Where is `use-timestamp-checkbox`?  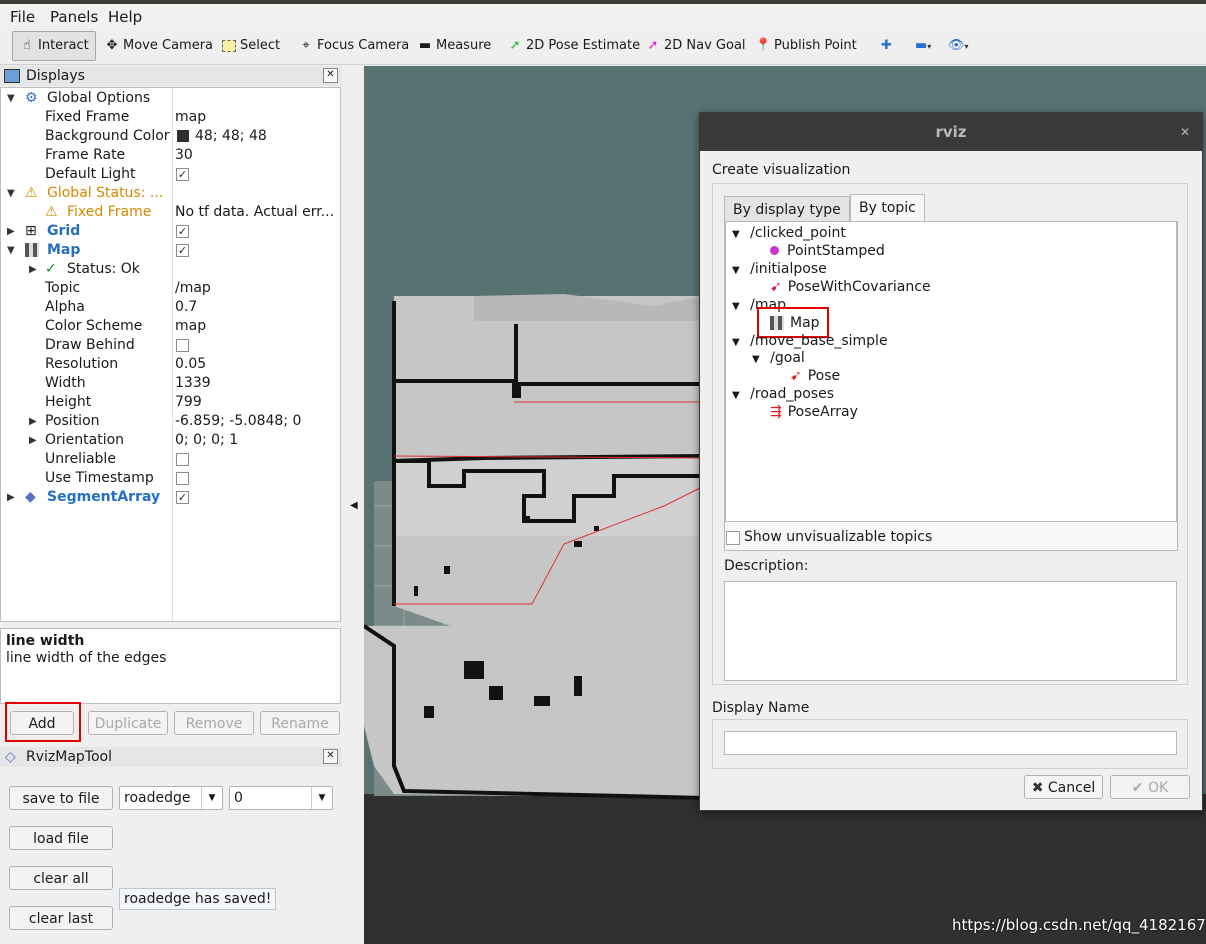
use-timestamp-checkbox is located at coordinates (182, 478).